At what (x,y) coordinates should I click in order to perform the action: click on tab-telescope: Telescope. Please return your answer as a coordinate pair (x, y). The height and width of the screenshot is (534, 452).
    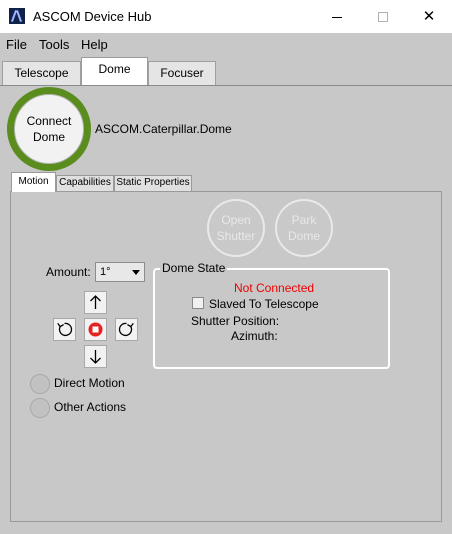
    Looking at the image, I should click on (41, 73).